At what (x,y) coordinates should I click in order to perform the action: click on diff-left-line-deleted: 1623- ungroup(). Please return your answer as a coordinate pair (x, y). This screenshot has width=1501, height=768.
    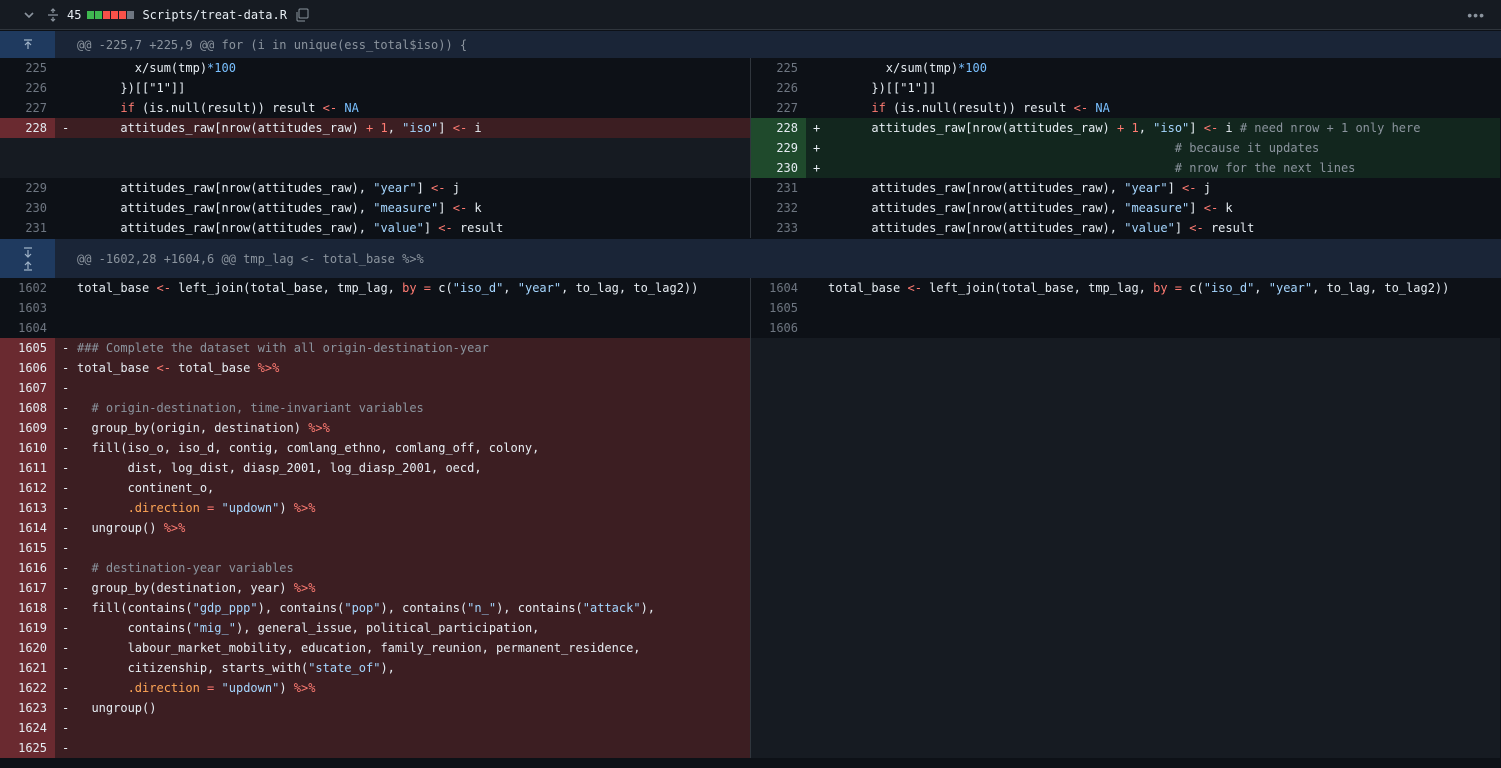
    Looking at the image, I should click on (375, 708).